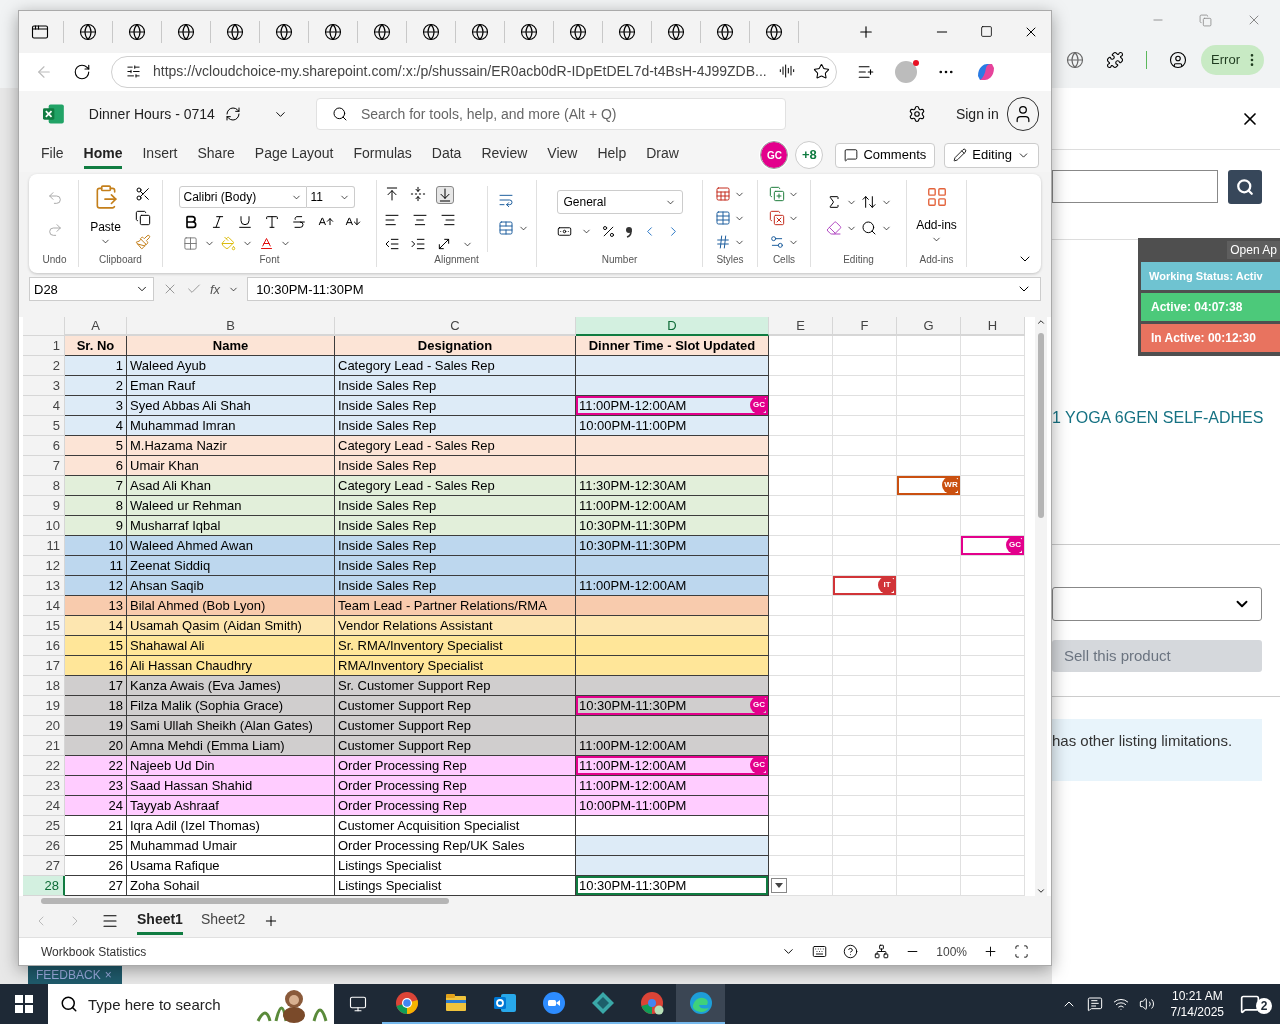  Describe the element at coordinates (44, 806) in the screenshot. I see `row-header: 24` at that location.